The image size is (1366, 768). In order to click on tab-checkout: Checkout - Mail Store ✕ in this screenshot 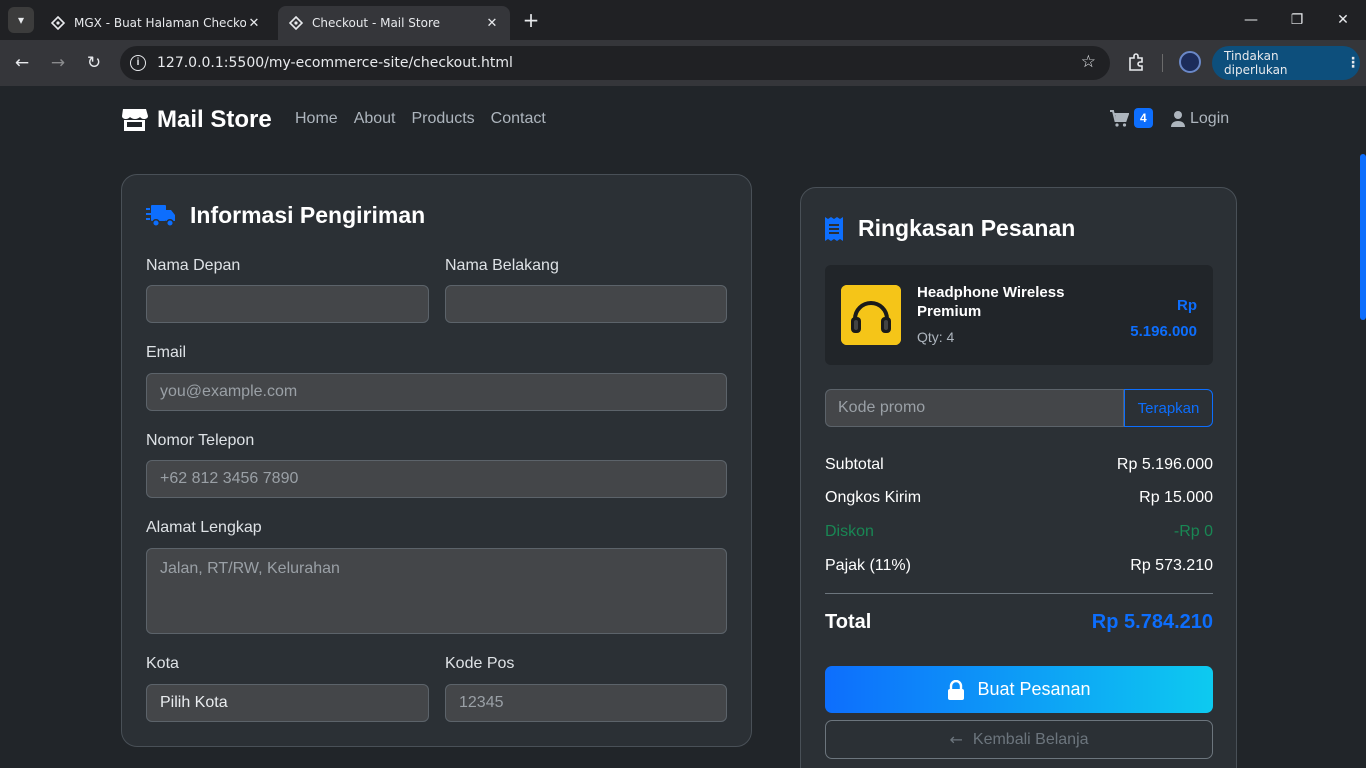, I will do `click(394, 23)`.